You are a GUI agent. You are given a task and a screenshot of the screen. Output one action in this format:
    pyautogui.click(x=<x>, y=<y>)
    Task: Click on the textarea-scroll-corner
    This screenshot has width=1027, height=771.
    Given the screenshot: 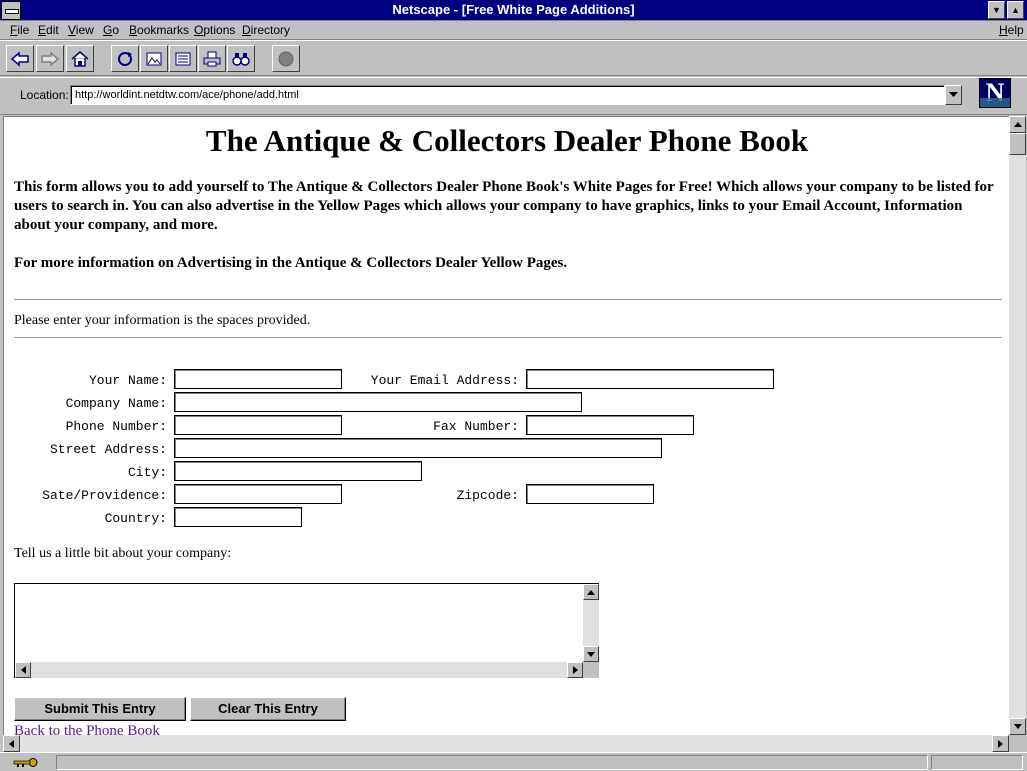 What is the action you would take?
    pyautogui.click(x=591, y=670)
    